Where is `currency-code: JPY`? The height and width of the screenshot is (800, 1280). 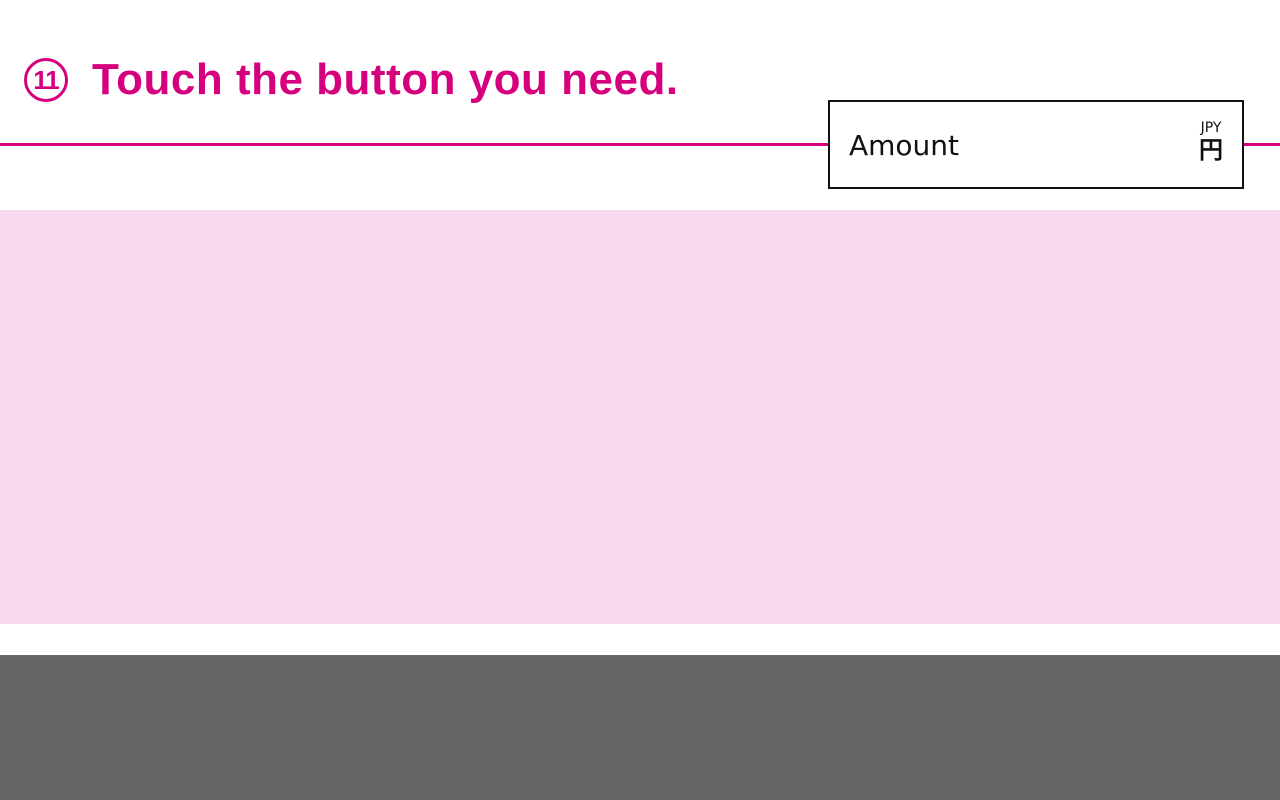
currency-code: JPY is located at coordinates (1211, 128).